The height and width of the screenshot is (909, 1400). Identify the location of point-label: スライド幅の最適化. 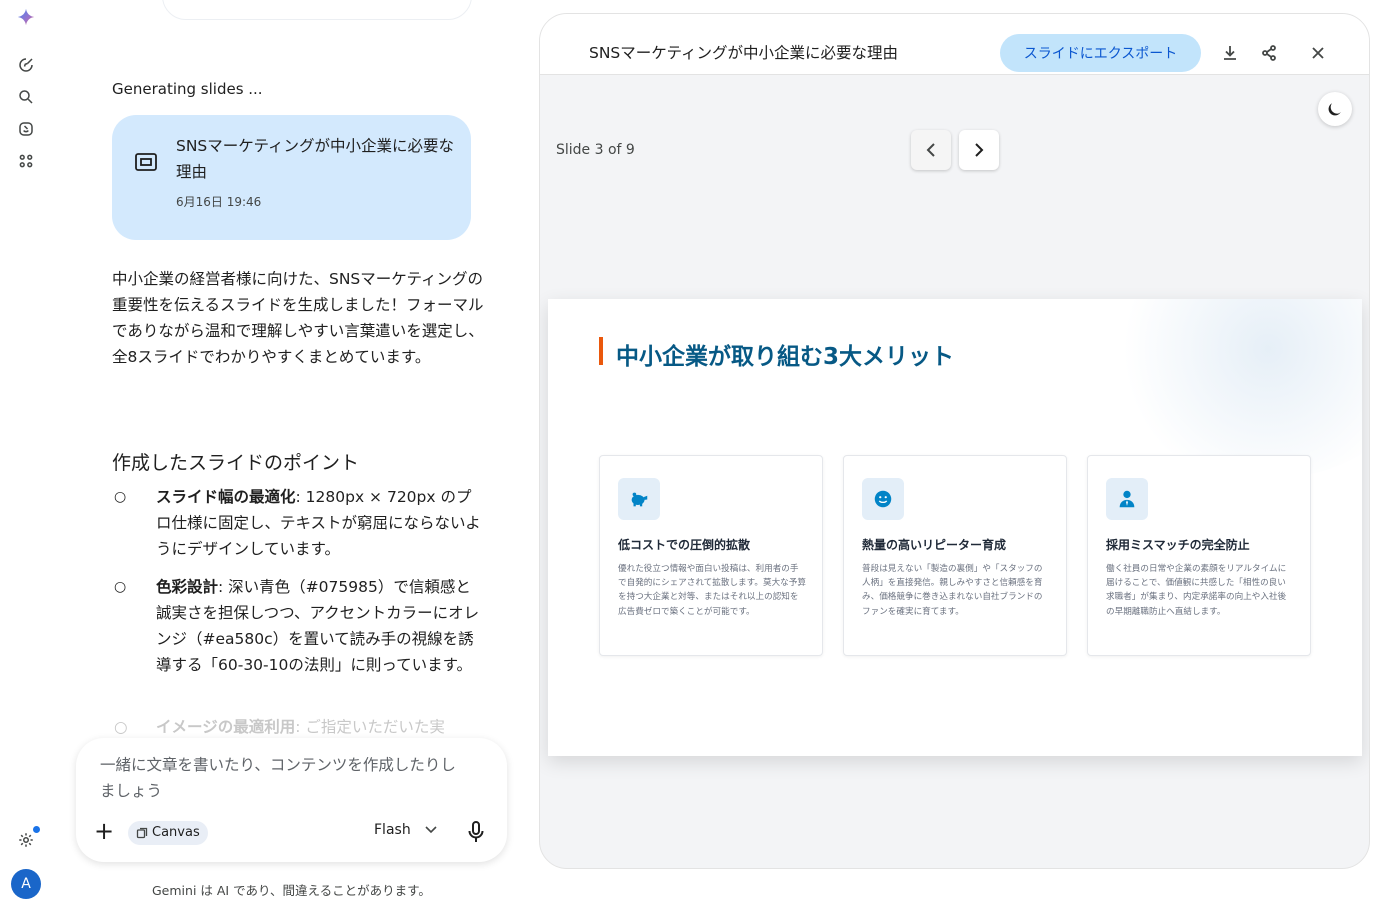
(226, 497).